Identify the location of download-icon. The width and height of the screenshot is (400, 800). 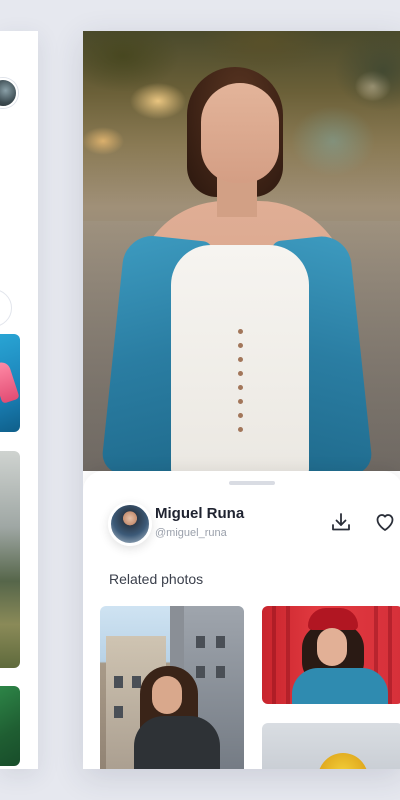
(341, 522).